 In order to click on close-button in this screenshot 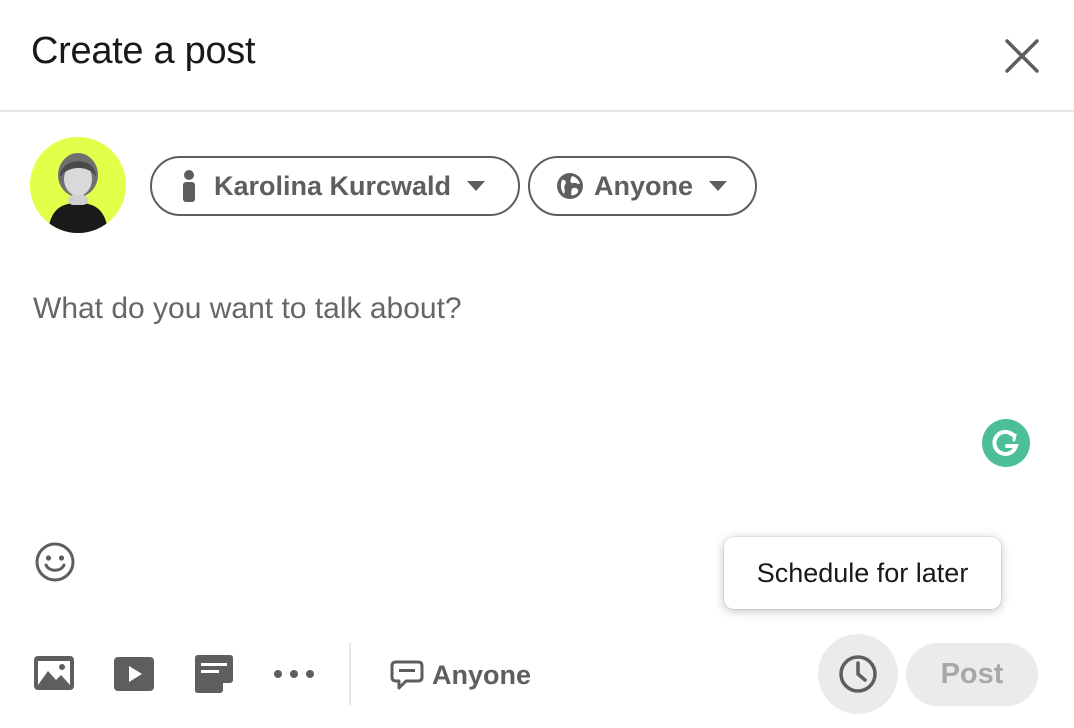, I will do `click(1022, 56)`.